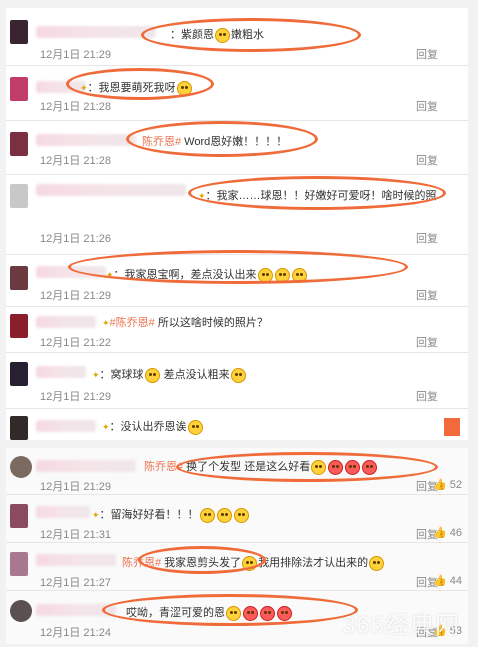  Describe the element at coordinates (447, 580) in the screenshot. I see `like-button: 👍 44` at that location.